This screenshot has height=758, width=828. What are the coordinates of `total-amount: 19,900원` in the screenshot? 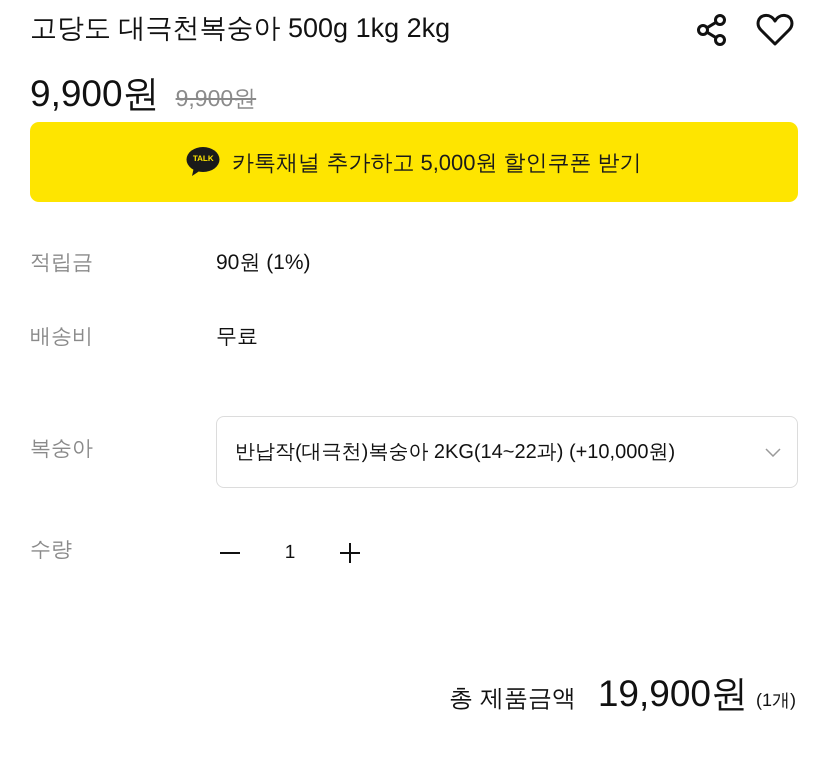 It's located at (673, 694).